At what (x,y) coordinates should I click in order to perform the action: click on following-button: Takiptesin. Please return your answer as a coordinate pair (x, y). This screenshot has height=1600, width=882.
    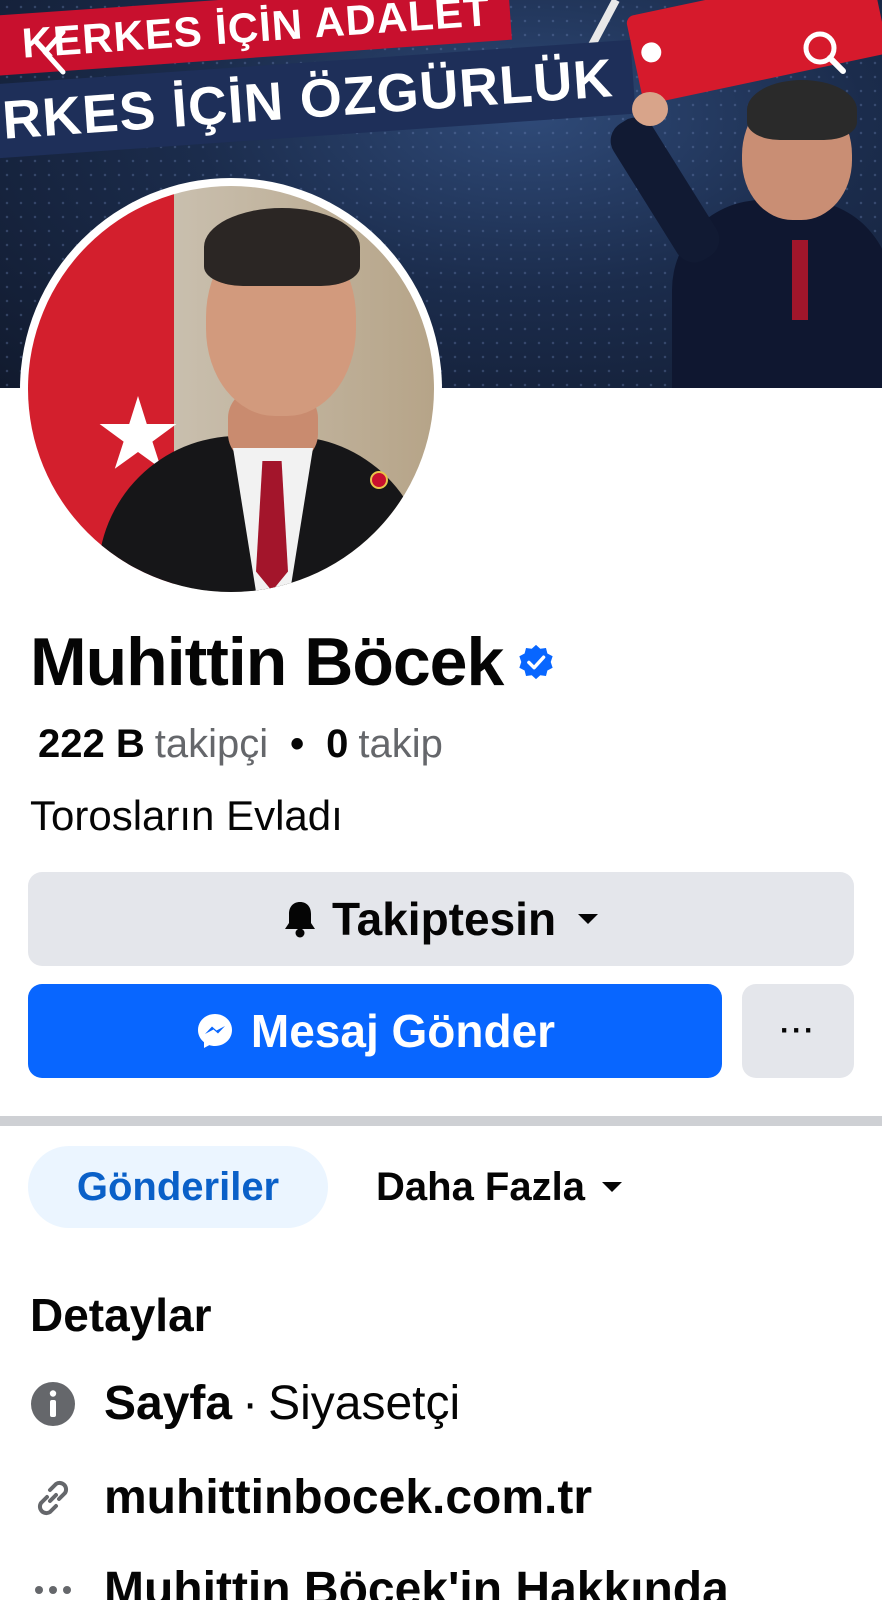
    Looking at the image, I should click on (441, 919).